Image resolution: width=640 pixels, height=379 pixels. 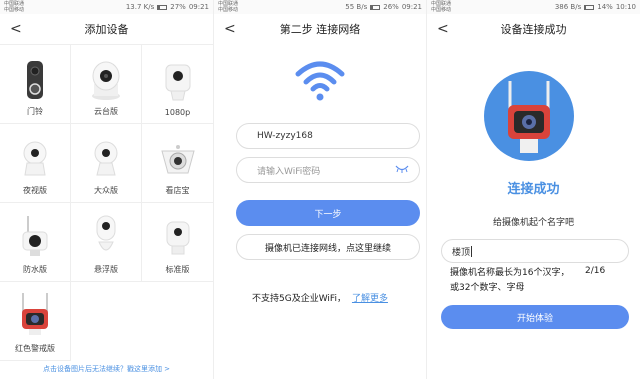 What do you see at coordinates (320, 299) in the screenshot?
I see `wifi-support-note: 不支持5G及企业WiFi， 了解更多` at bounding box center [320, 299].